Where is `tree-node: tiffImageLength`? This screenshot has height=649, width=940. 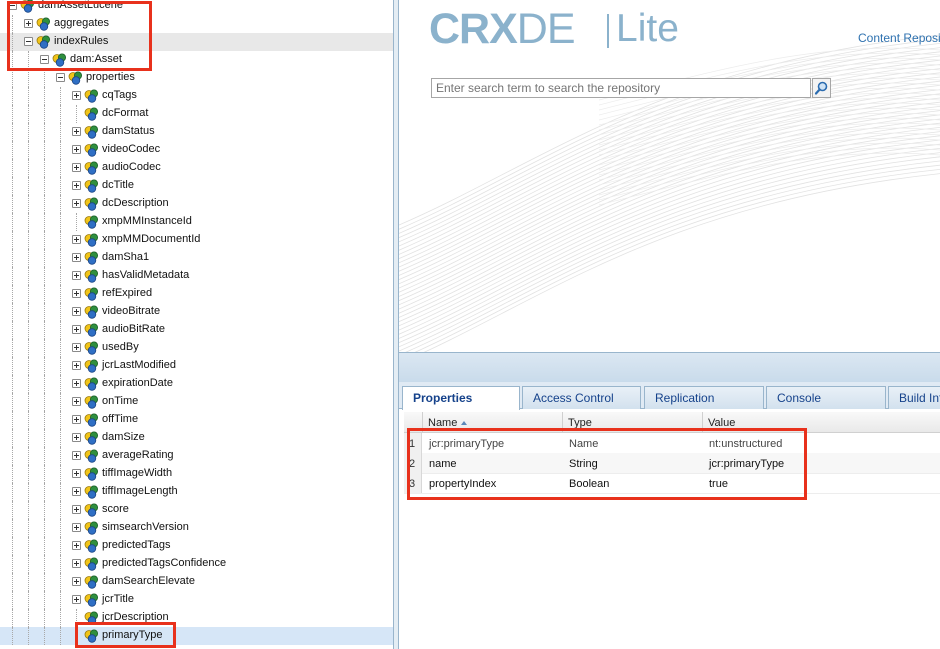
tree-node: tiffImageLength is located at coordinates (196, 492).